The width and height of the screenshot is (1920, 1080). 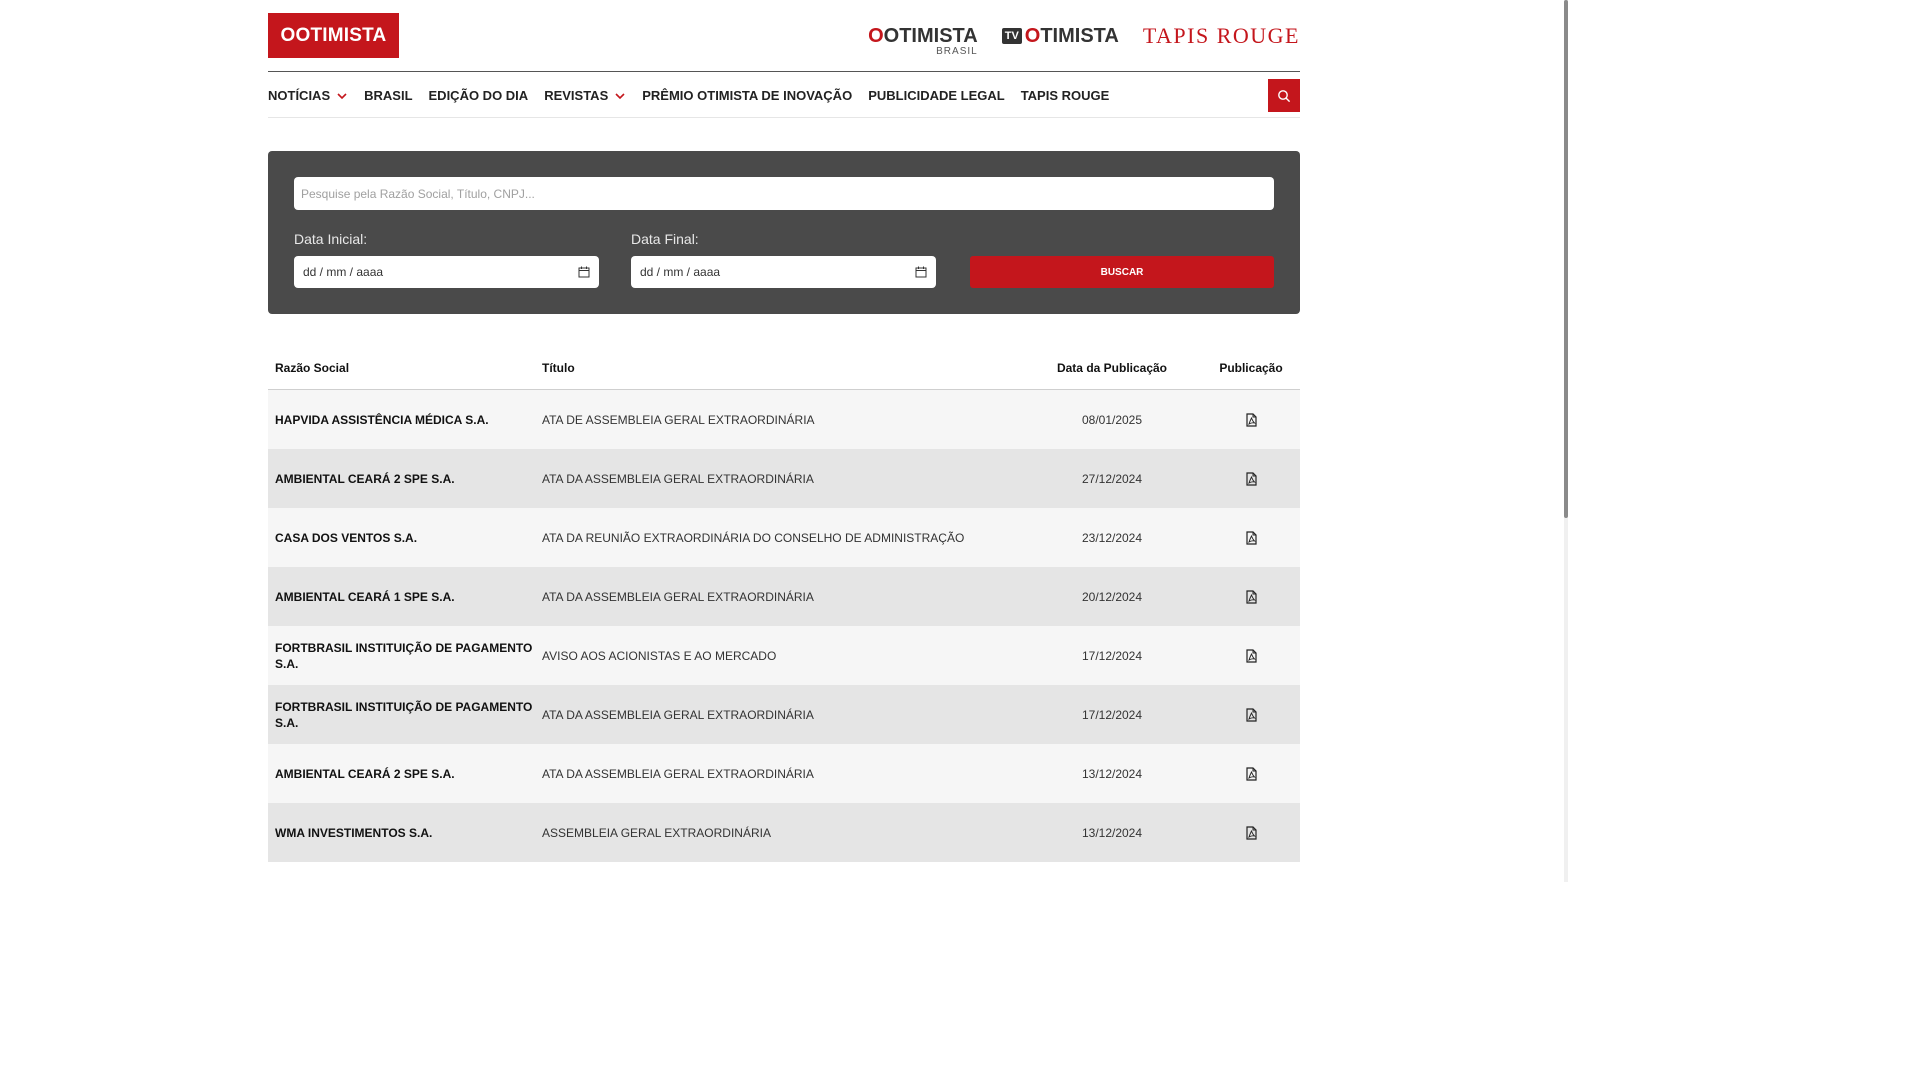 What do you see at coordinates (1122, 272) in the screenshot?
I see `buscar-button: BUSCAR` at bounding box center [1122, 272].